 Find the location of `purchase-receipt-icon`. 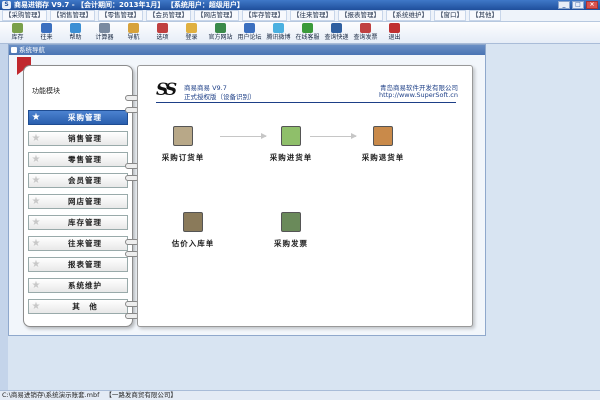

purchase-receipt-icon is located at coordinates (291, 136).